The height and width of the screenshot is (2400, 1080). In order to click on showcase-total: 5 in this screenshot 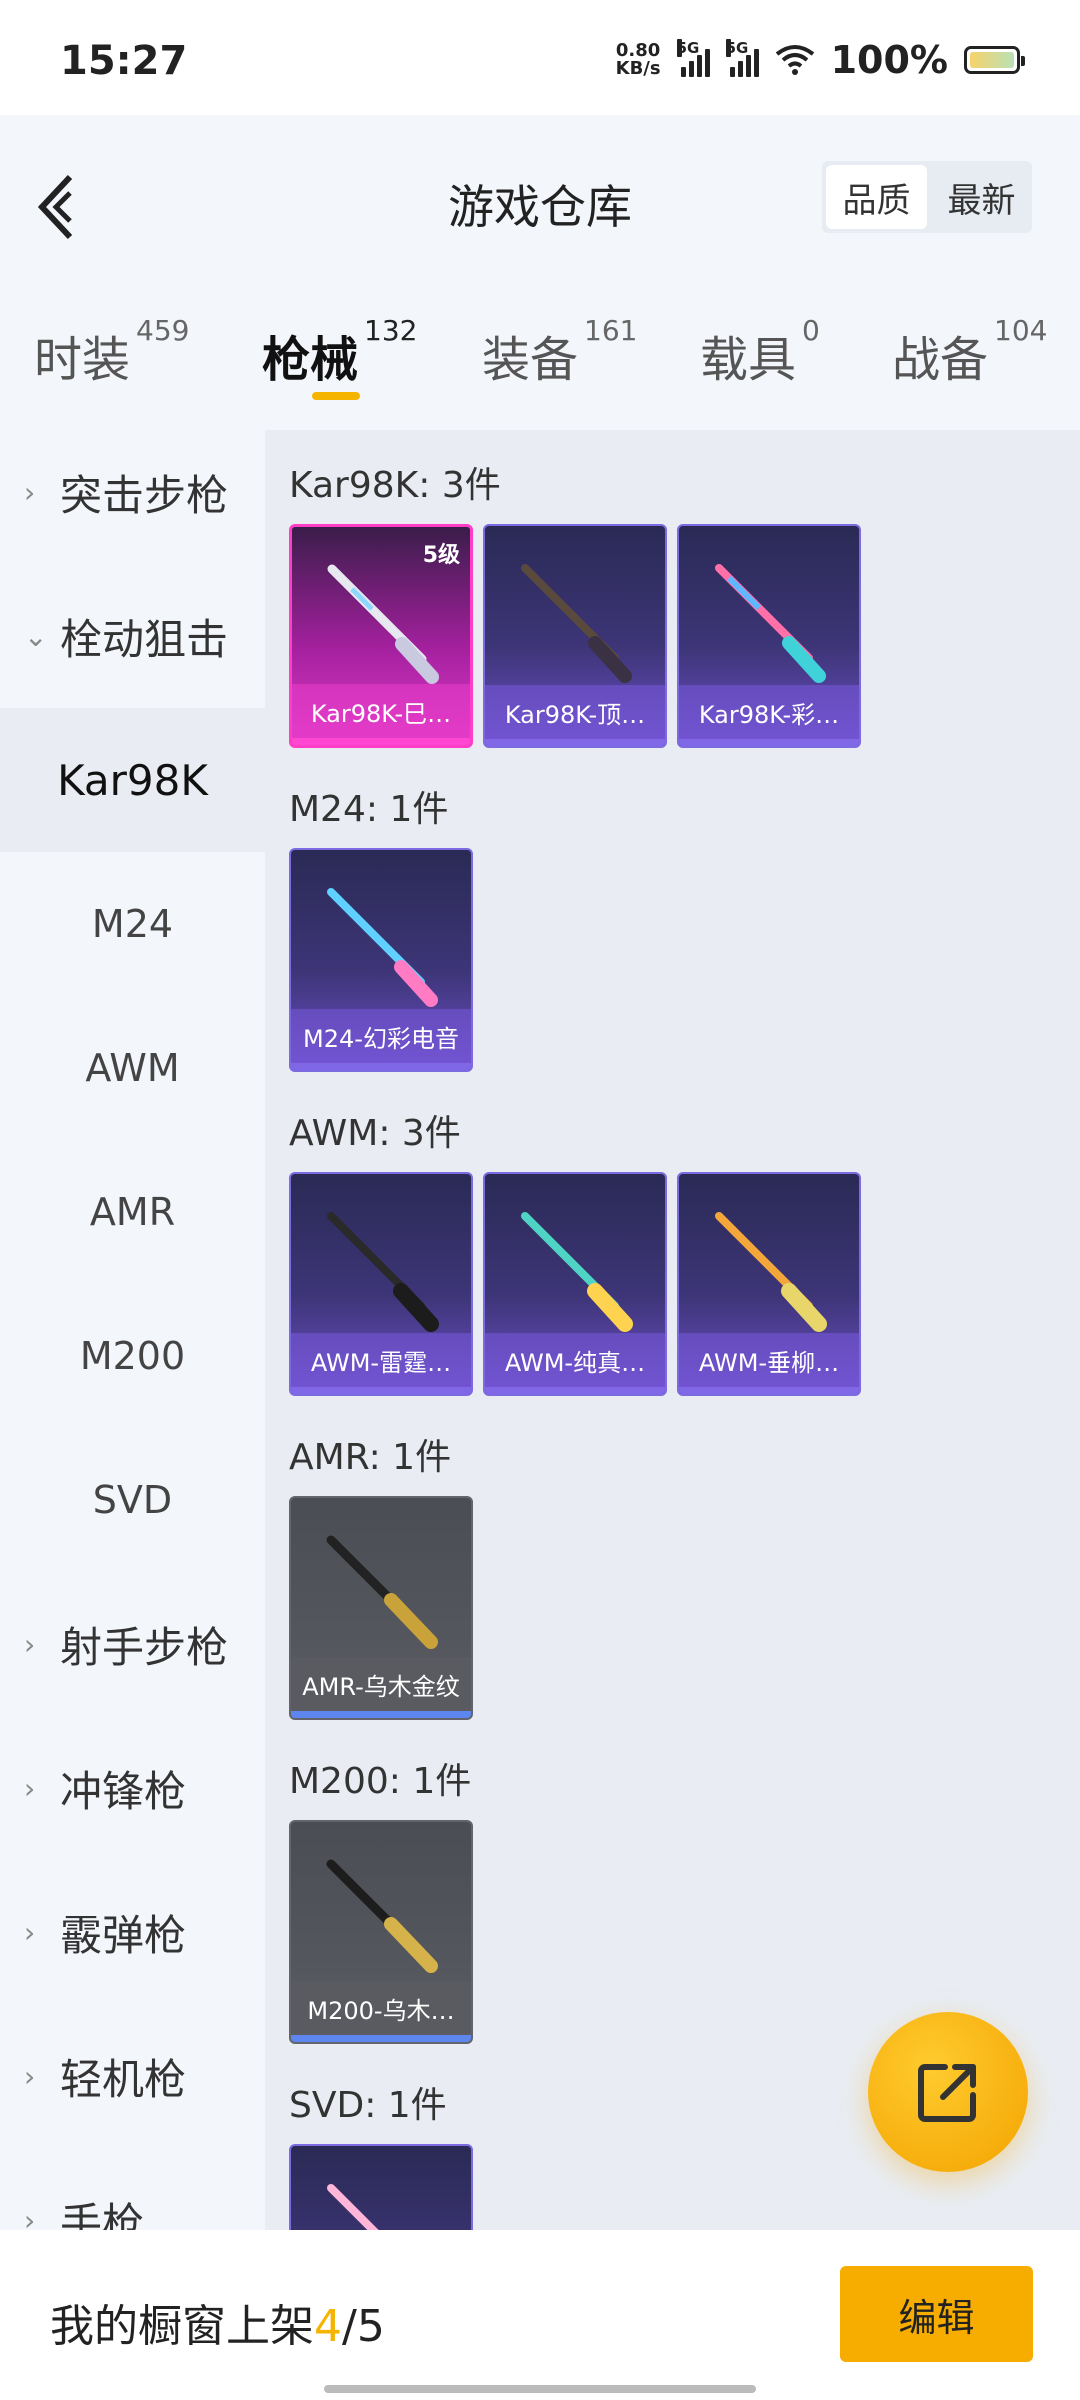, I will do `click(370, 2326)`.